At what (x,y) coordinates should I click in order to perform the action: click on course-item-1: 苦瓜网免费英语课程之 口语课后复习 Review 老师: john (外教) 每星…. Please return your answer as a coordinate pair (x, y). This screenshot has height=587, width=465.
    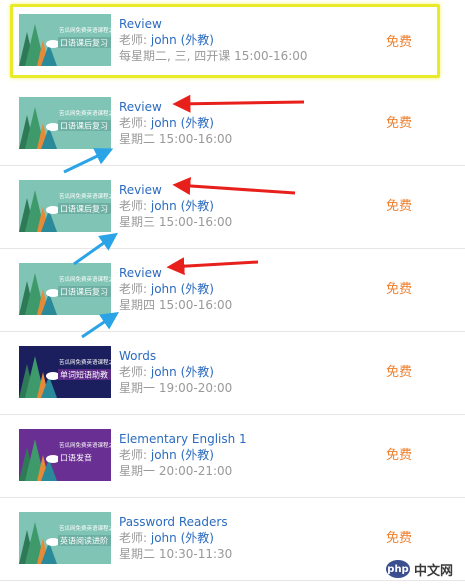
    Looking at the image, I should click on (225, 41).